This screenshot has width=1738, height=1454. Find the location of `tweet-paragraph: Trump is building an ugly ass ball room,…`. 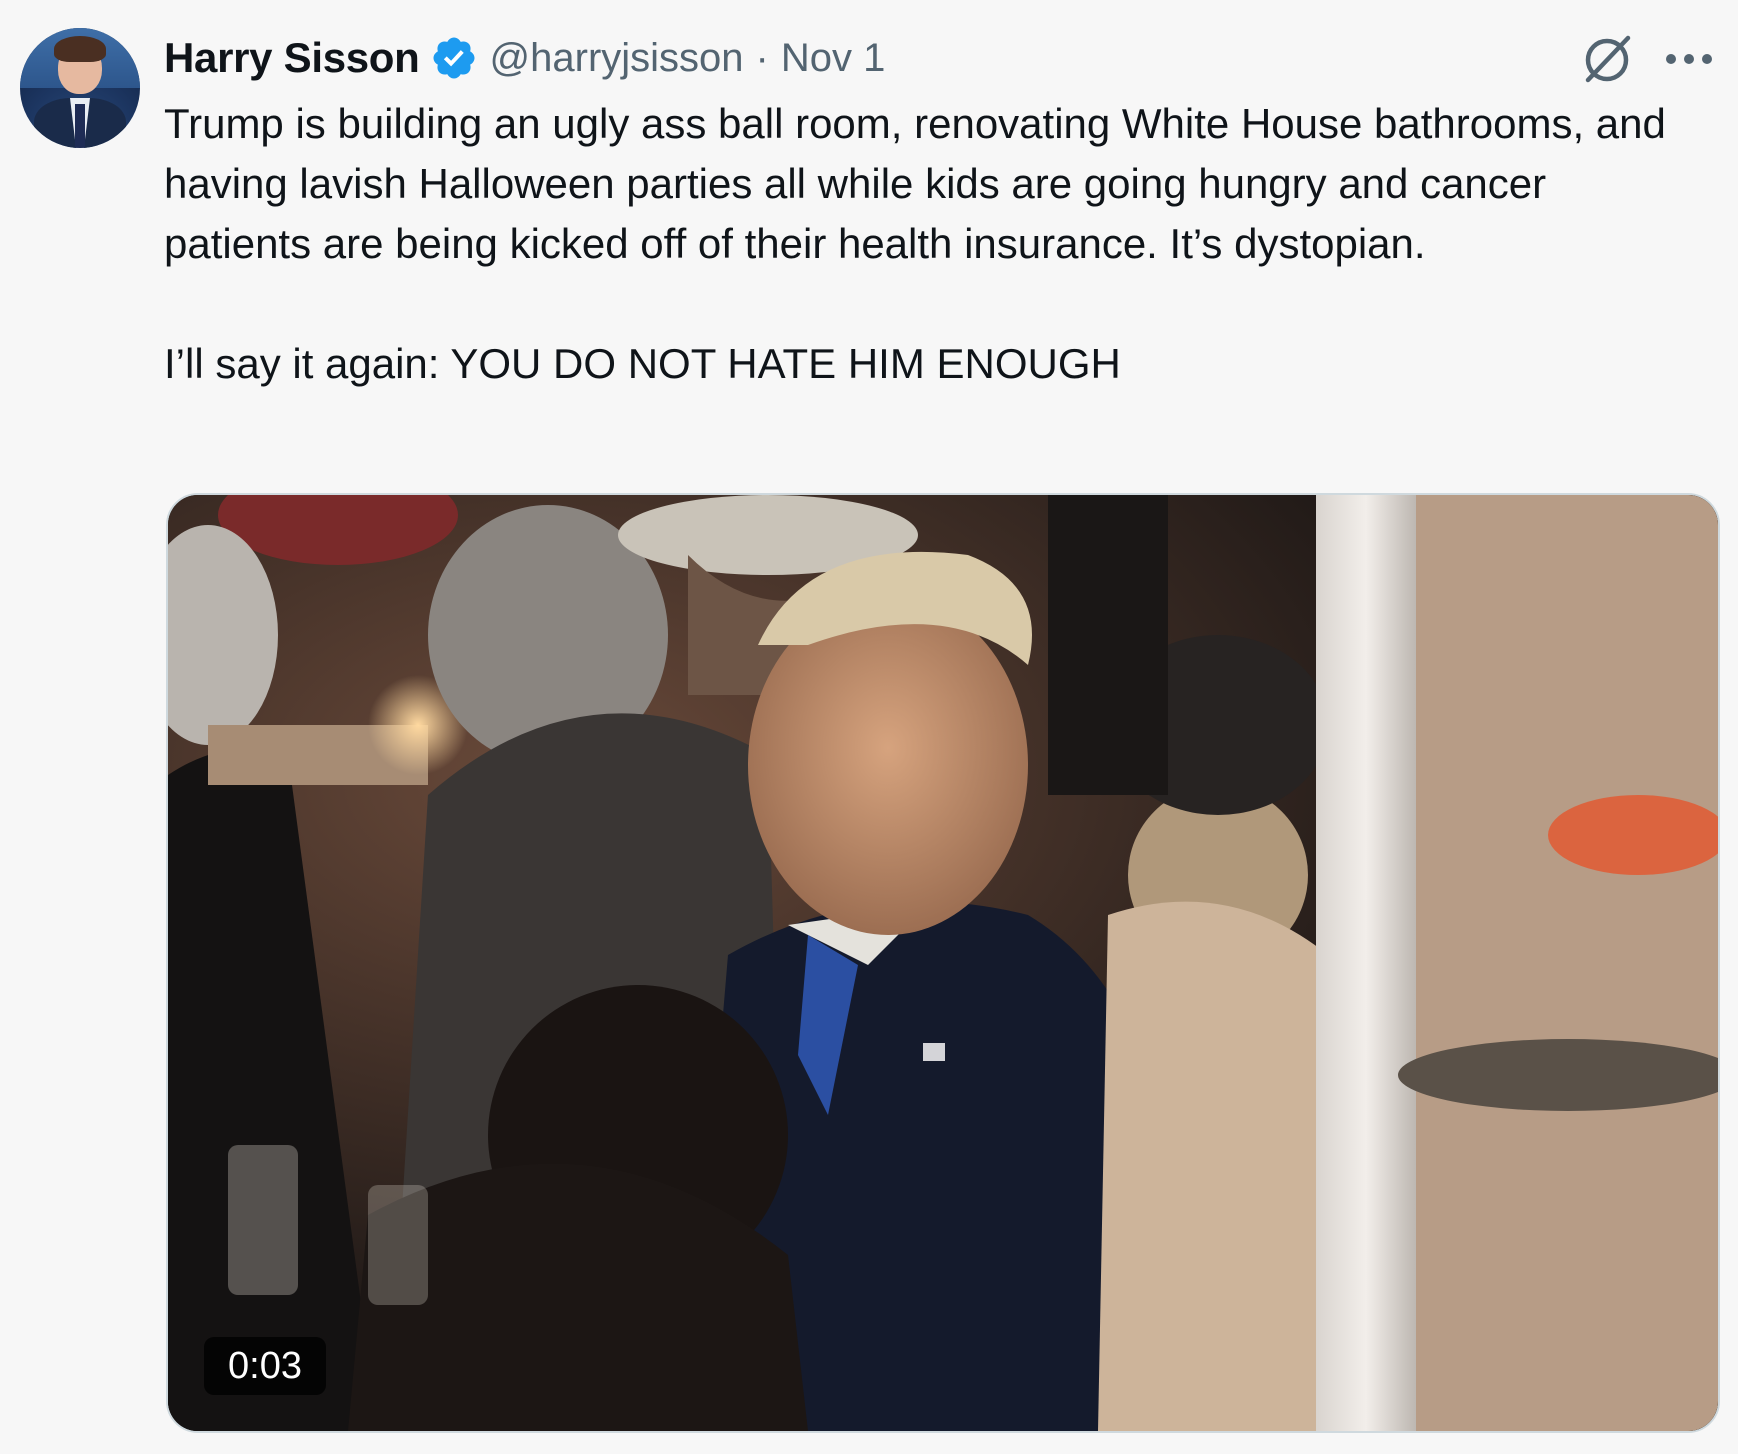

tweet-paragraph: Trump is building an ugly ass ball room,… is located at coordinates (915, 183).